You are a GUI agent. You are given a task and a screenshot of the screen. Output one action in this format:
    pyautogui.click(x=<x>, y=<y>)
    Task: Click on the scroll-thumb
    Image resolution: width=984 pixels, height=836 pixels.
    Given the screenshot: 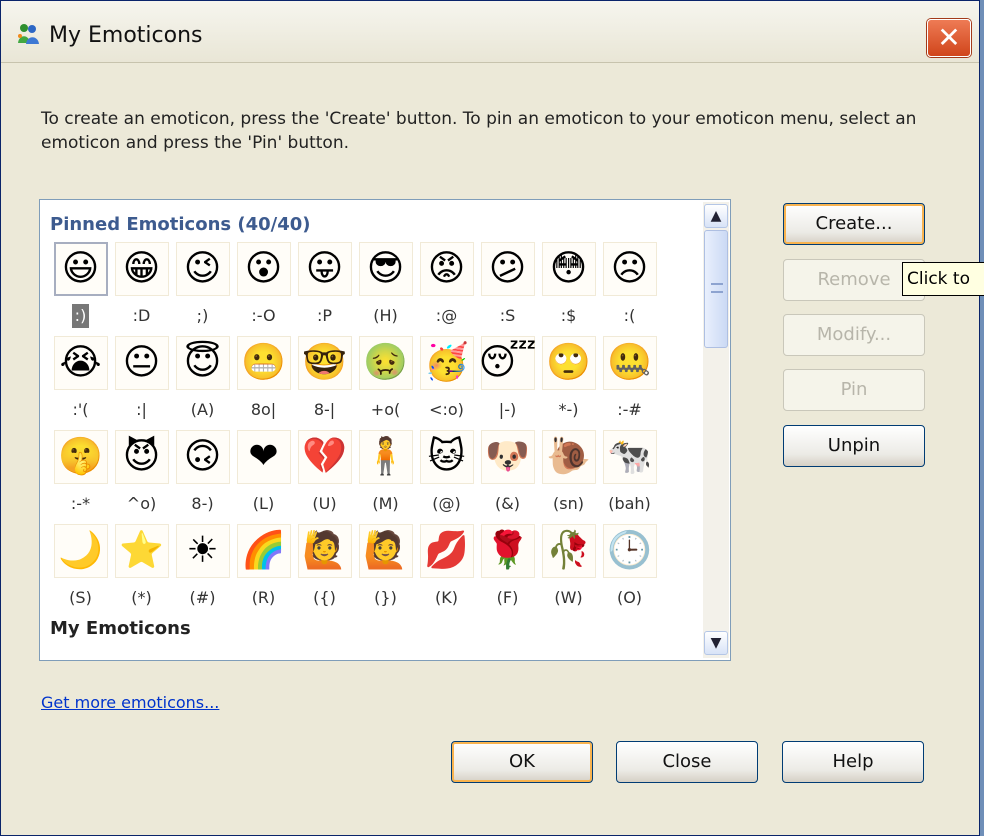 What is the action you would take?
    pyautogui.click(x=716, y=289)
    